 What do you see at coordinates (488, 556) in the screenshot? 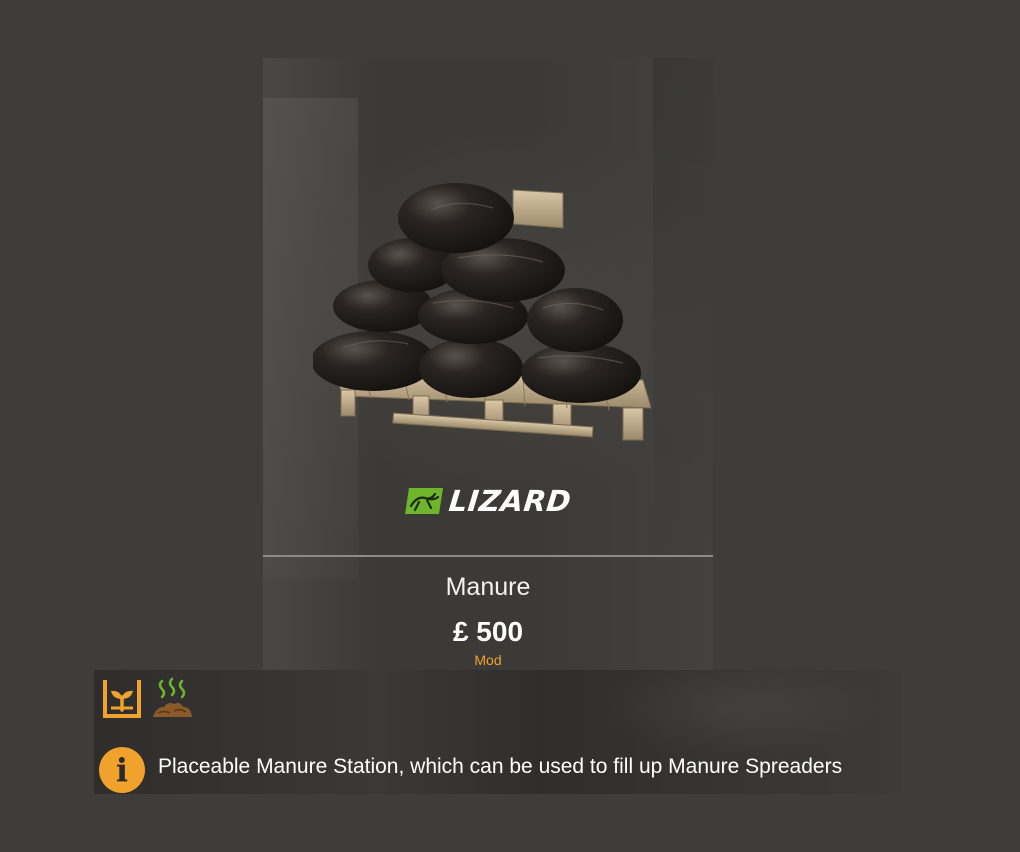
I see `divider` at bounding box center [488, 556].